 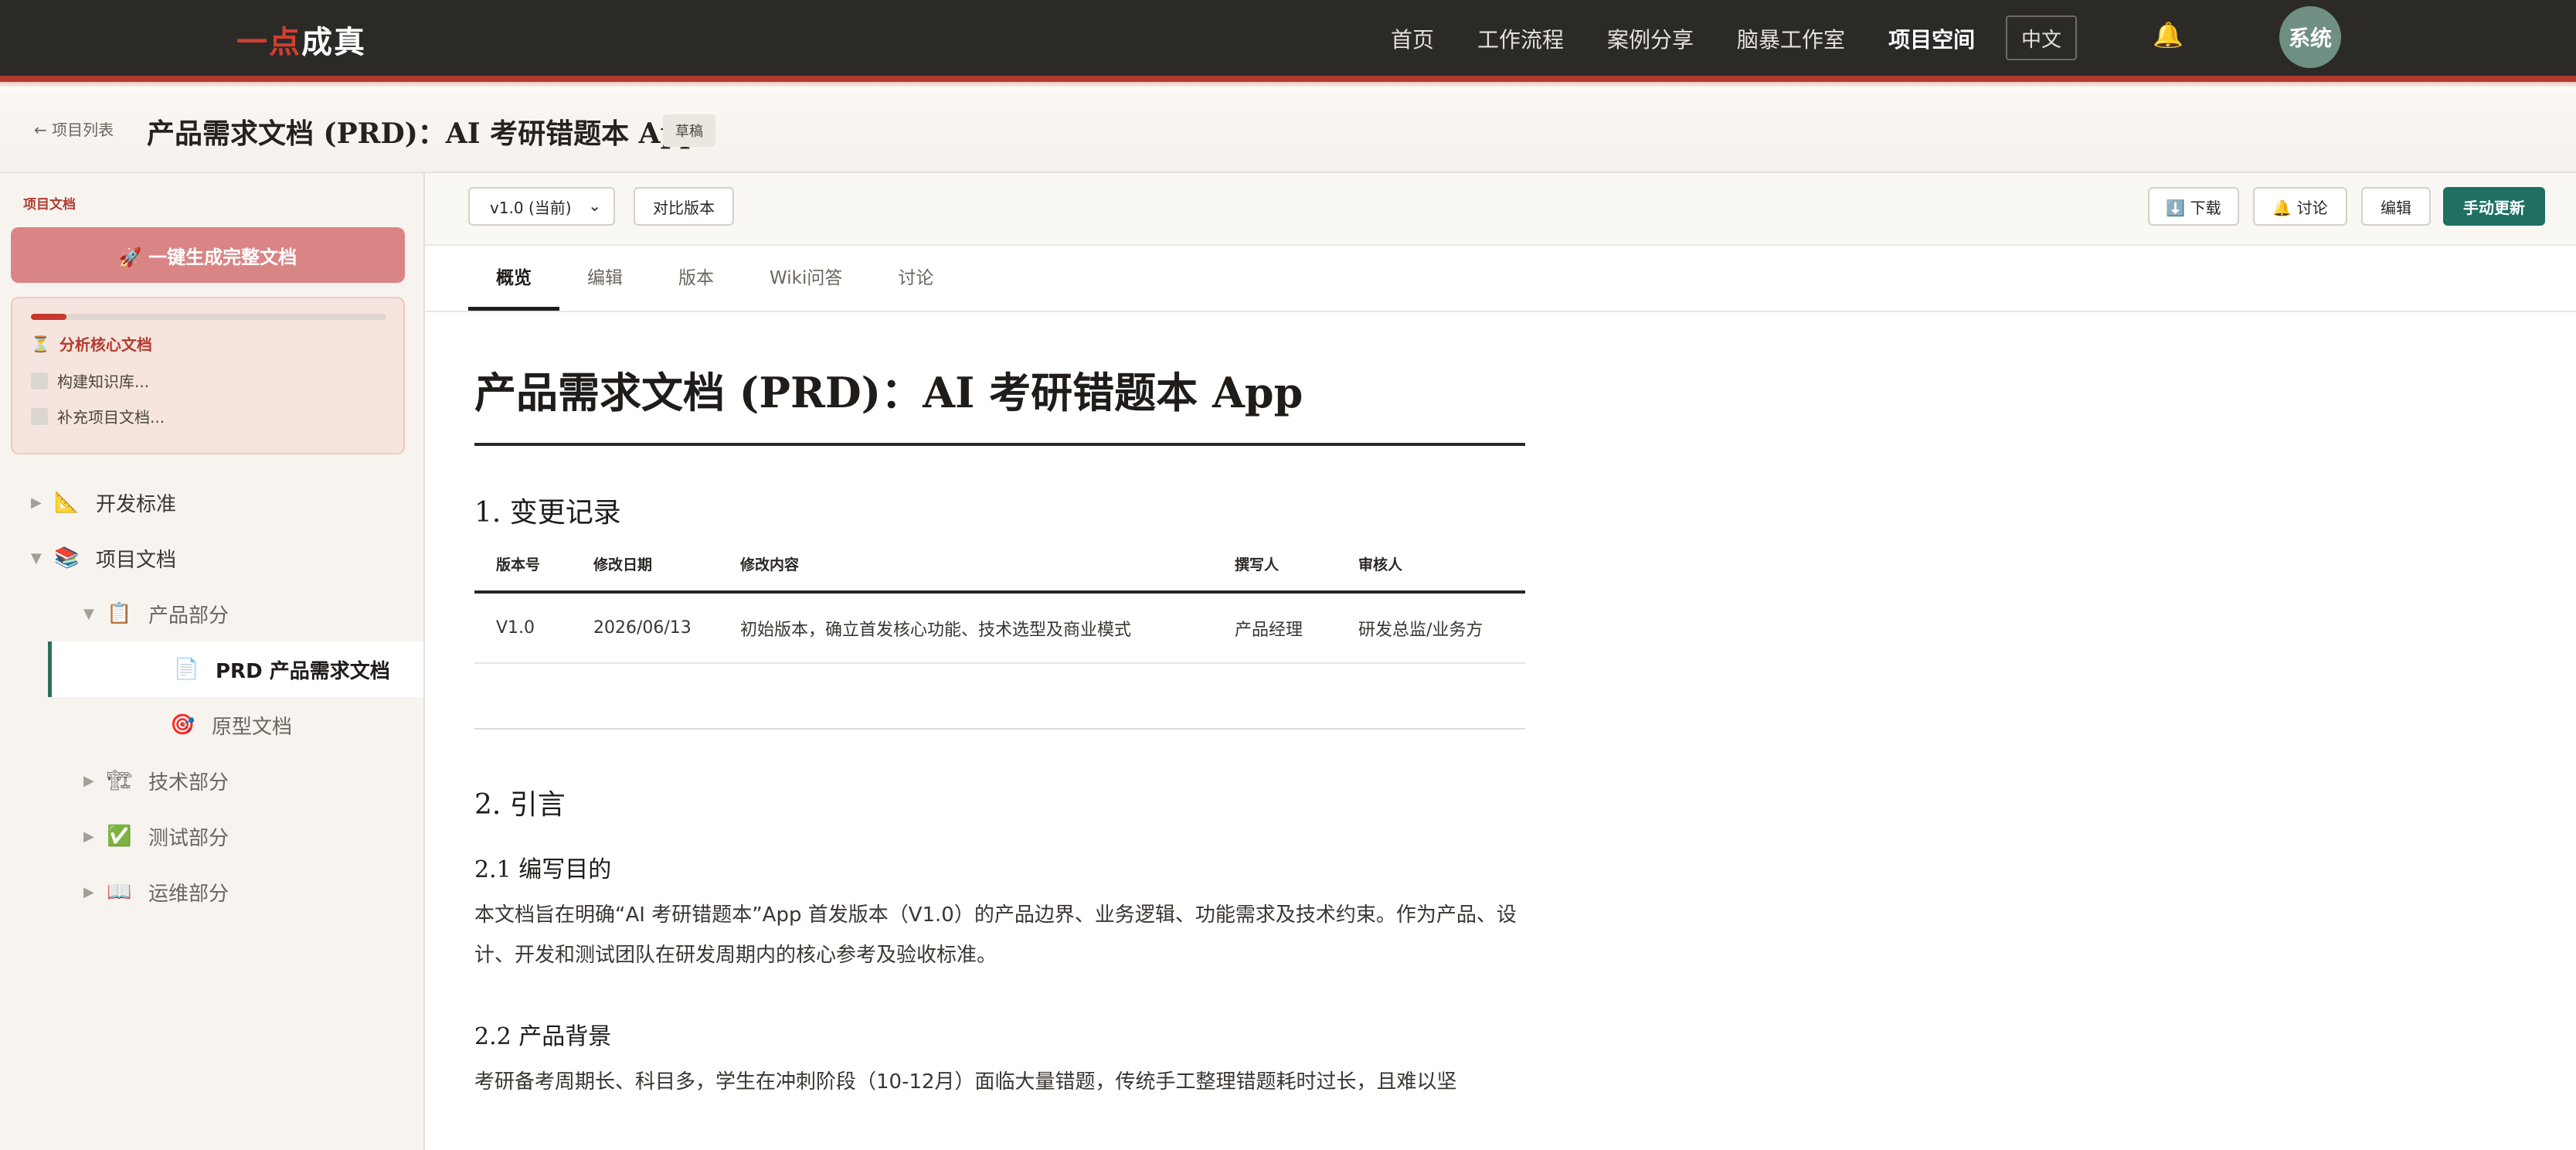 I want to click on clipboard-icon: 📋, so click(x=119, y=613).